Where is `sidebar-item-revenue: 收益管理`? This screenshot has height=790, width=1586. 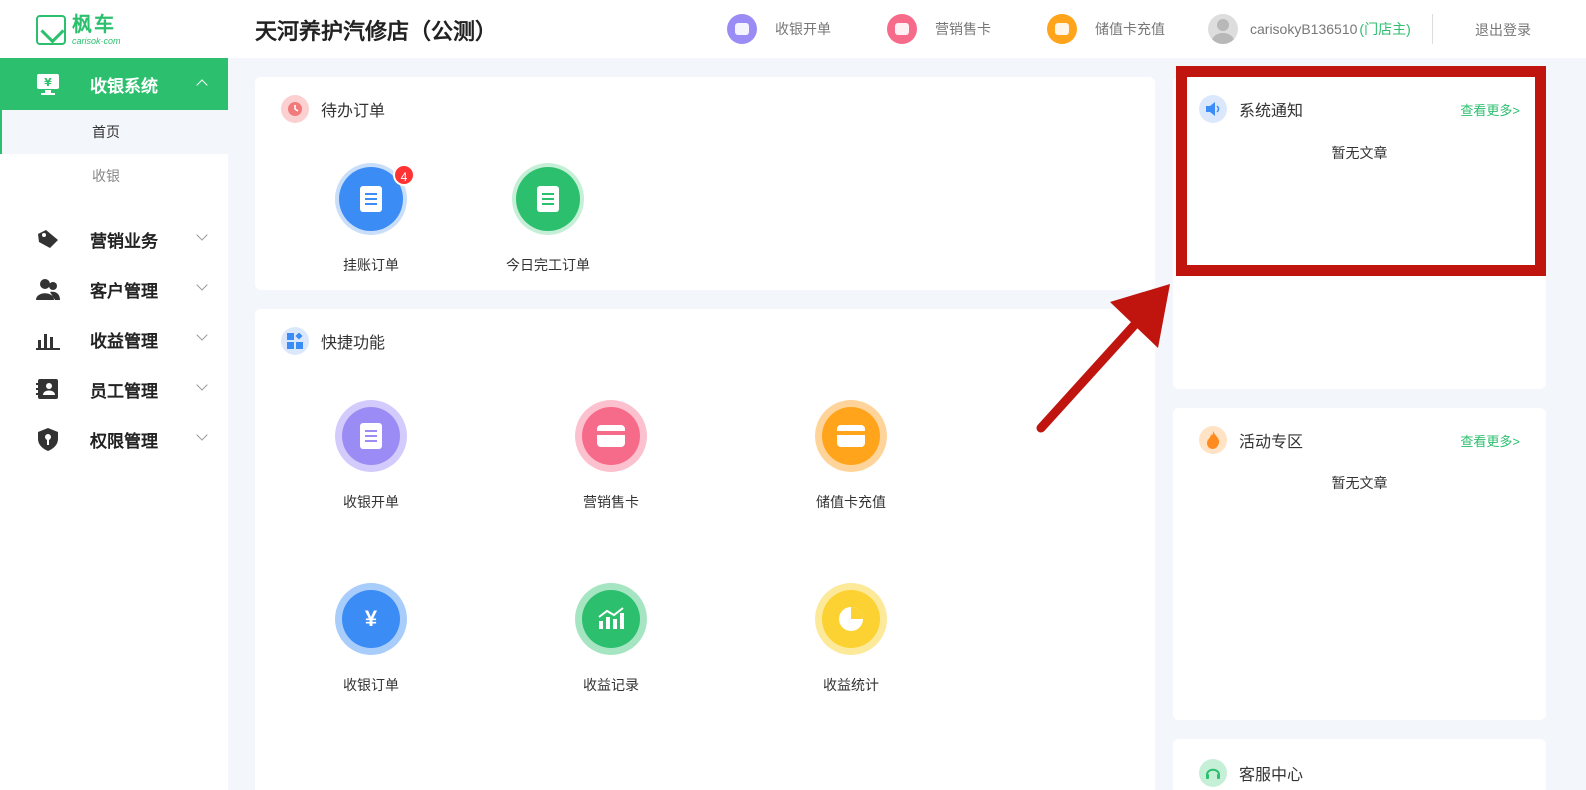
sidebar-item-revenue: 收益管理 is located at coordinates (114, 339).